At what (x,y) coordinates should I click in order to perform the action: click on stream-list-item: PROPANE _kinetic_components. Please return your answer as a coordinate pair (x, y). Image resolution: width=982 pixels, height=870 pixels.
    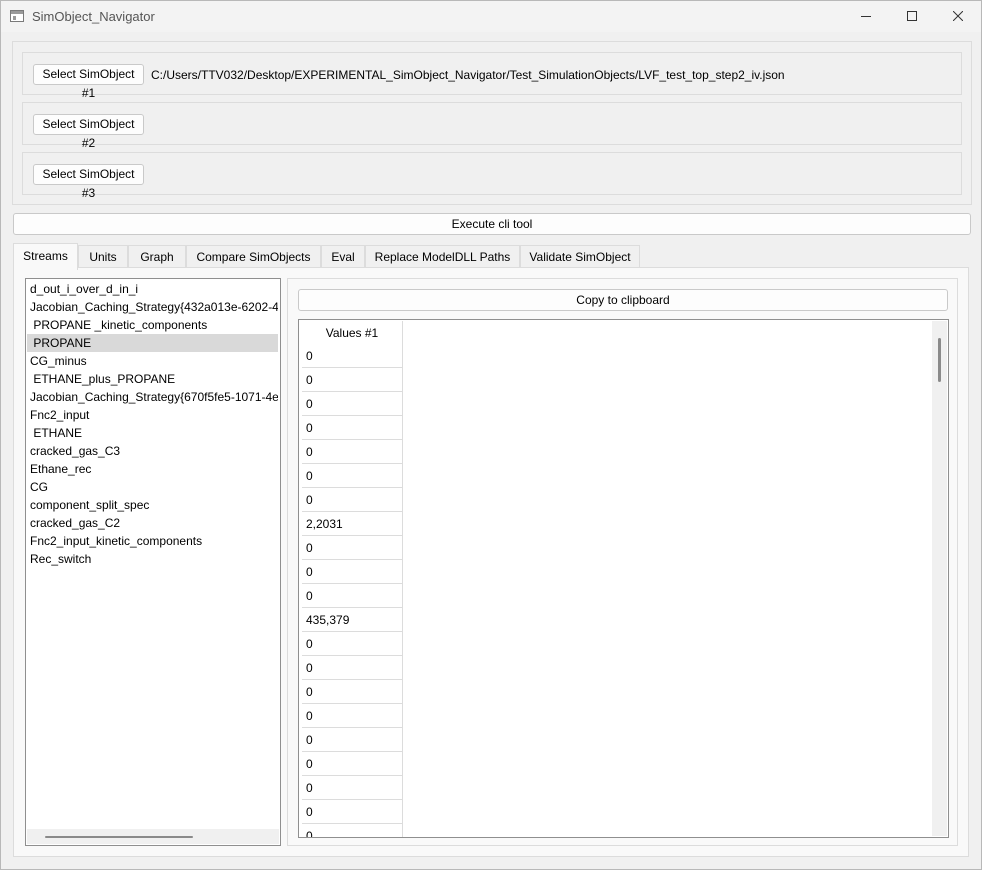
    Looking at the image, I should click on (152, 325).